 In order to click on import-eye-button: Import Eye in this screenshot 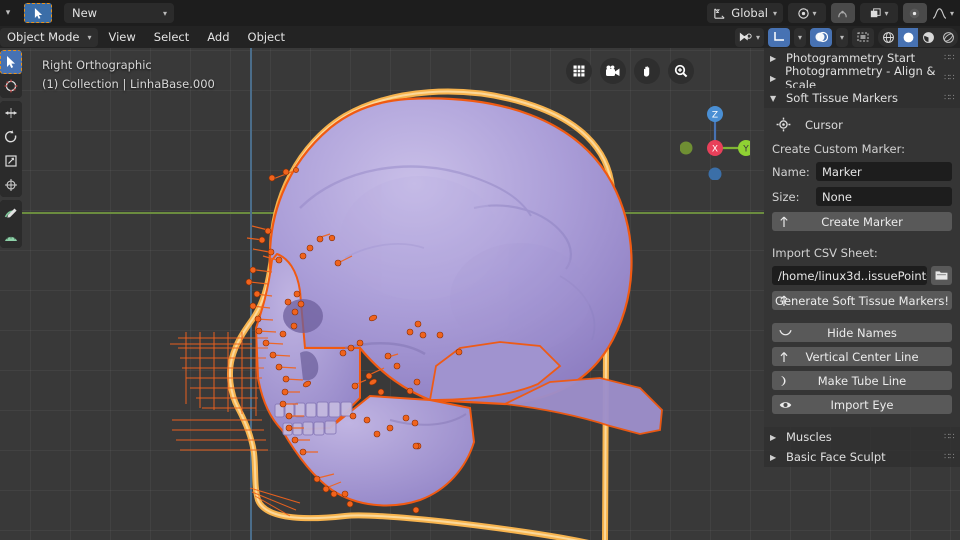, I will do `click(862, 404)`.